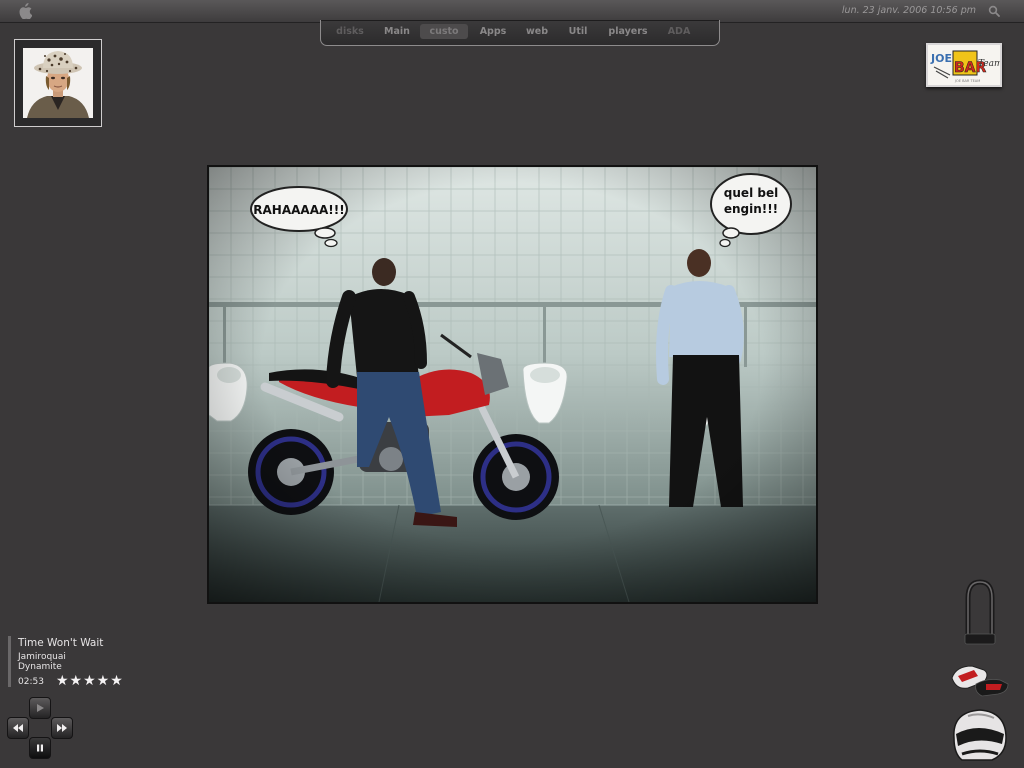  I want to click on track-rating: ★★★★★, so click(90, 681).